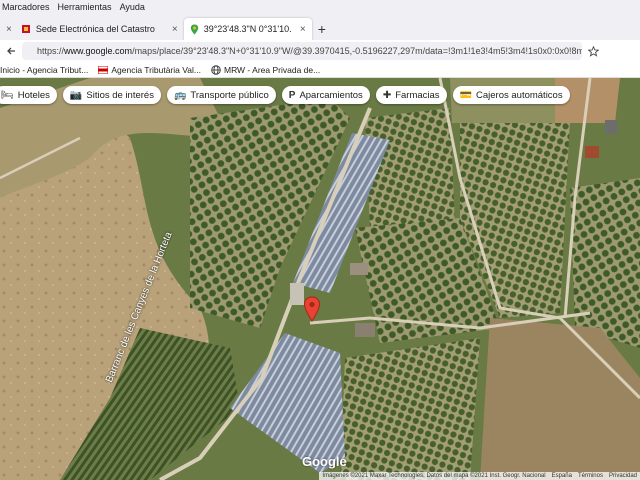  I want to click on google-maps-favicon-icon, so click(194, 29).